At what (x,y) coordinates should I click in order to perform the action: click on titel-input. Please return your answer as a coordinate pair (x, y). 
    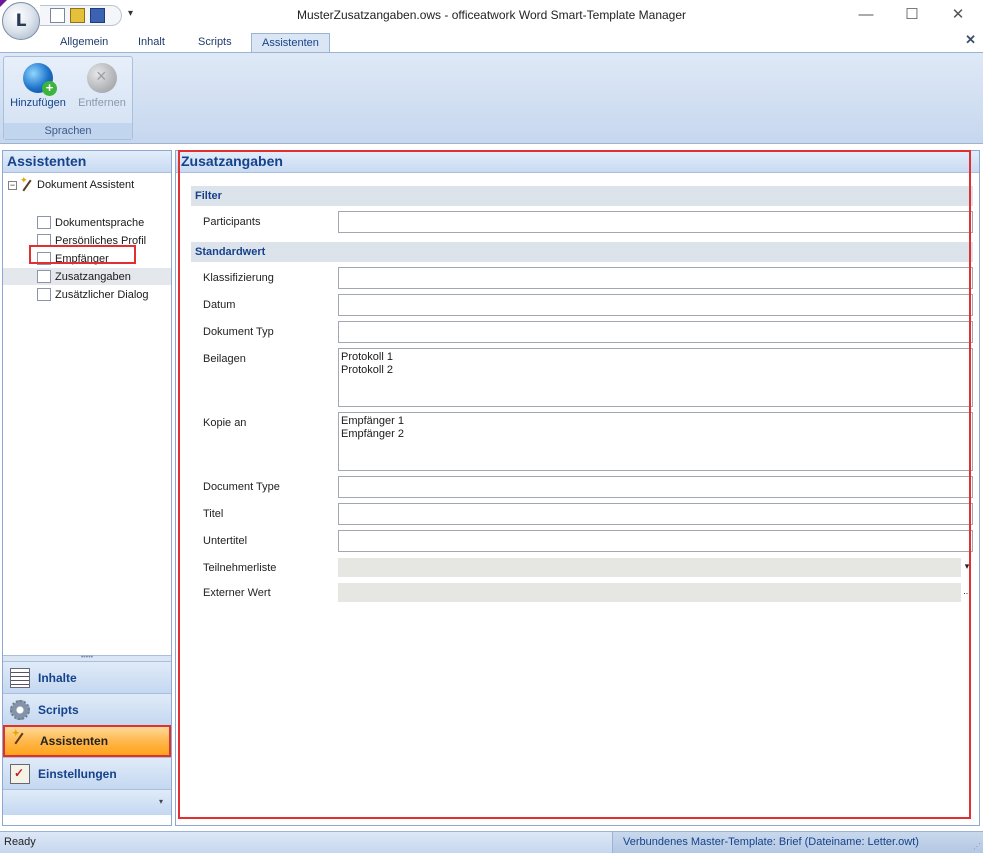
    Looking at the image, I should click on (655, 514).